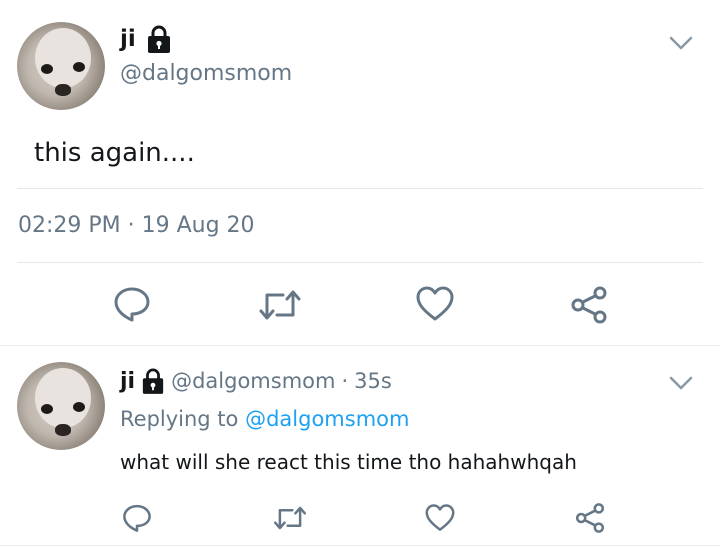 This screenshot has width=720, height=547. I want to click on reply-header: ji @dalgomsmom · 35s, so click(256, 381).